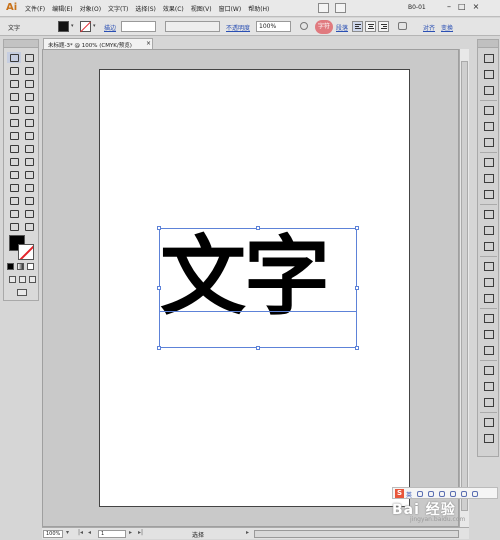  Describe the element at coordinates (21, 44) in the screenshot. I see `tools-panel-grip` at that location.